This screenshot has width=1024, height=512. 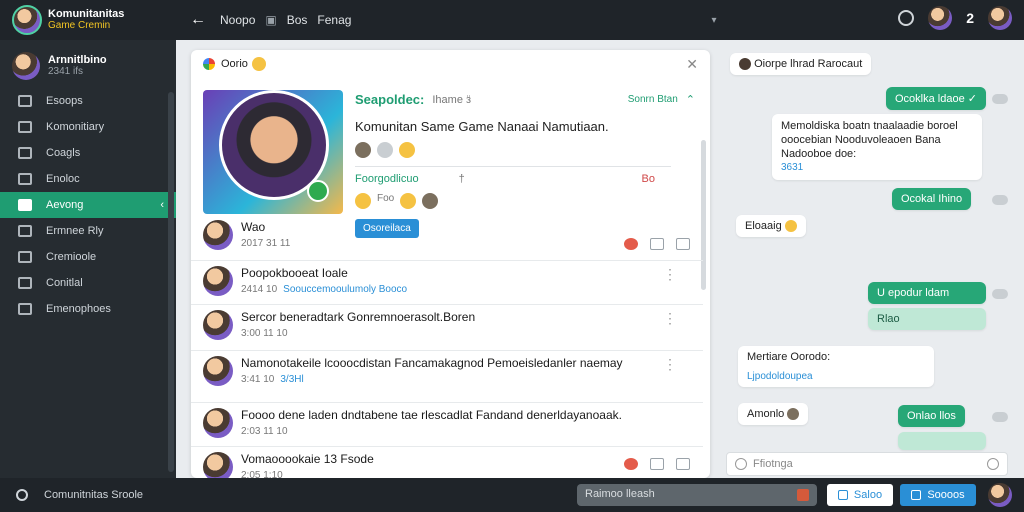 What do you see at coordinates (198, 20) in the screenshot?
I see `back-arrow-icon: ←` at bounding box center [198, 20].